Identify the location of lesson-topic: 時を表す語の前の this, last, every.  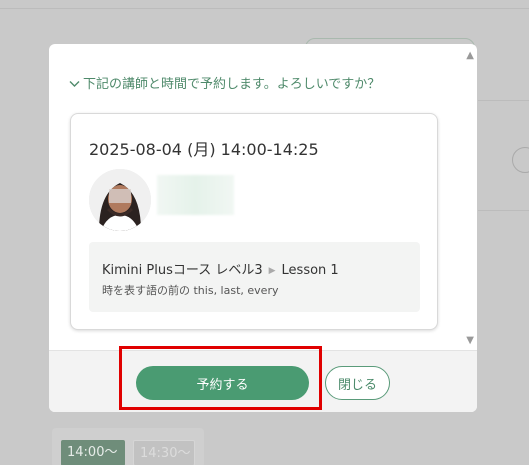
(190, 290).